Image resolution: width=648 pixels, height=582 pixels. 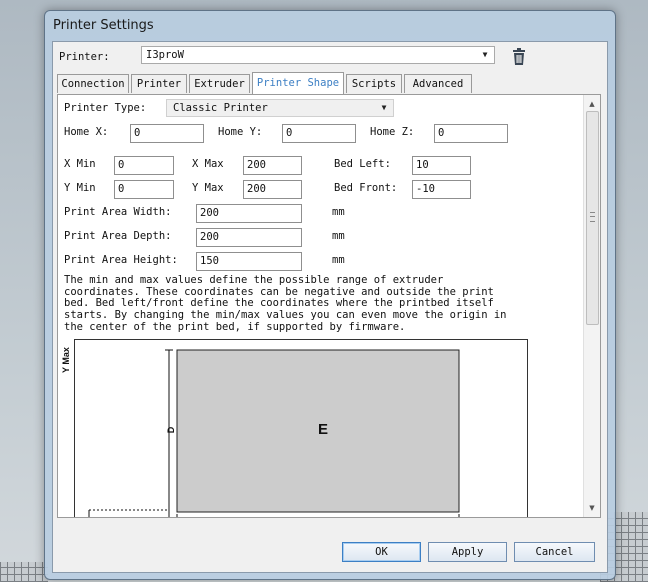 What do you see at coordinates (219, 83) in the screenshot?
I see `tab-extruder: Extruder` at bounding box center [219, 83].